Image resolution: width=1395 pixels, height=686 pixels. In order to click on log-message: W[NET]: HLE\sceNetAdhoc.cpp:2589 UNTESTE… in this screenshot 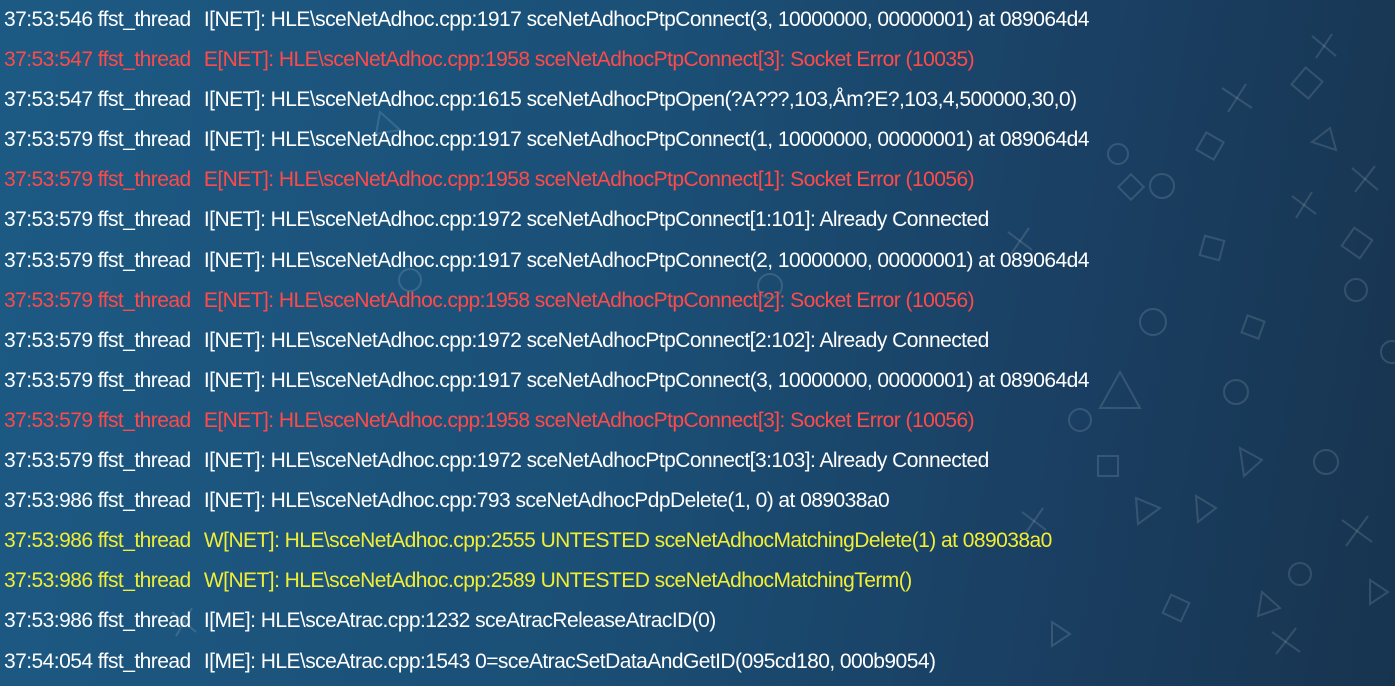, I will do `click(557, 581)`.